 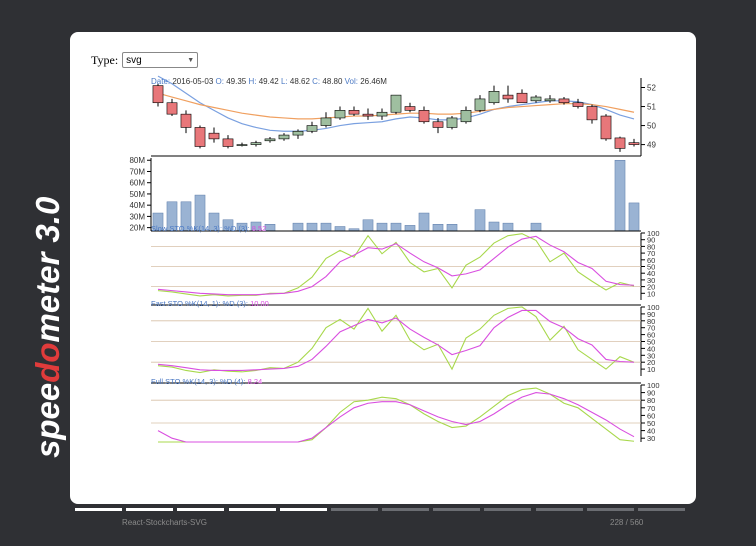 I want to click on tooltip-close-label: C:, so click(x=316, y=81).